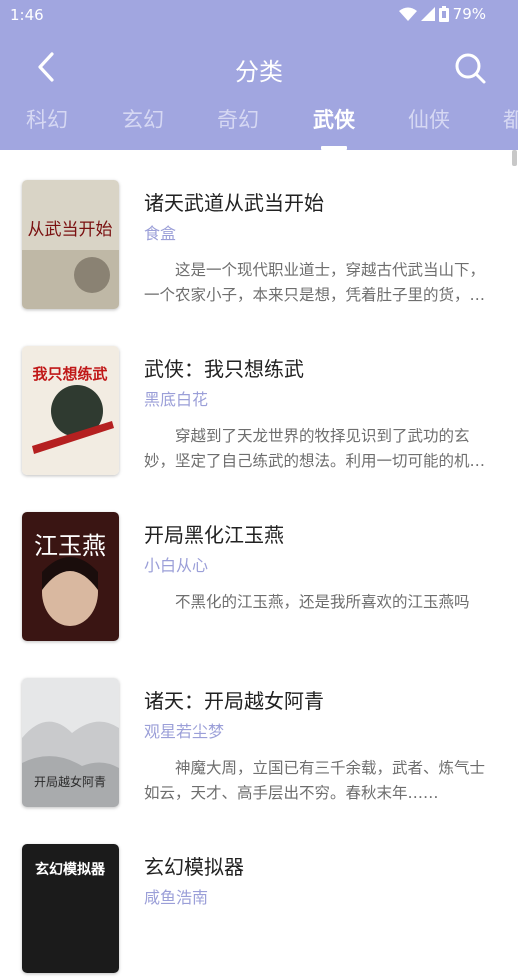 The image size is (518, 980). Describe the element at coordinates (27, 15) in the screenshot. I see `status-time: 1:46` at that location.